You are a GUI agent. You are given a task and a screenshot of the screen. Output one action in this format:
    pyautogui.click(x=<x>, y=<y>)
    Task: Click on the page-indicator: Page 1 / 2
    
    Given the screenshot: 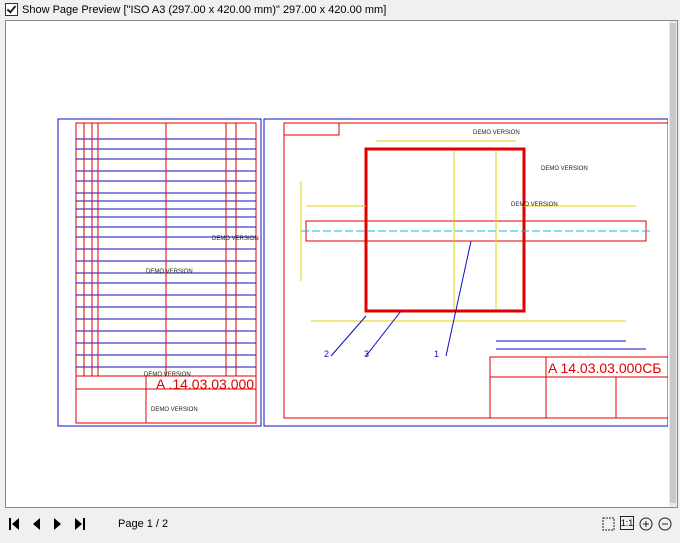 What is the action you would take?
    pyautogui.click(x=143, y=524)
    